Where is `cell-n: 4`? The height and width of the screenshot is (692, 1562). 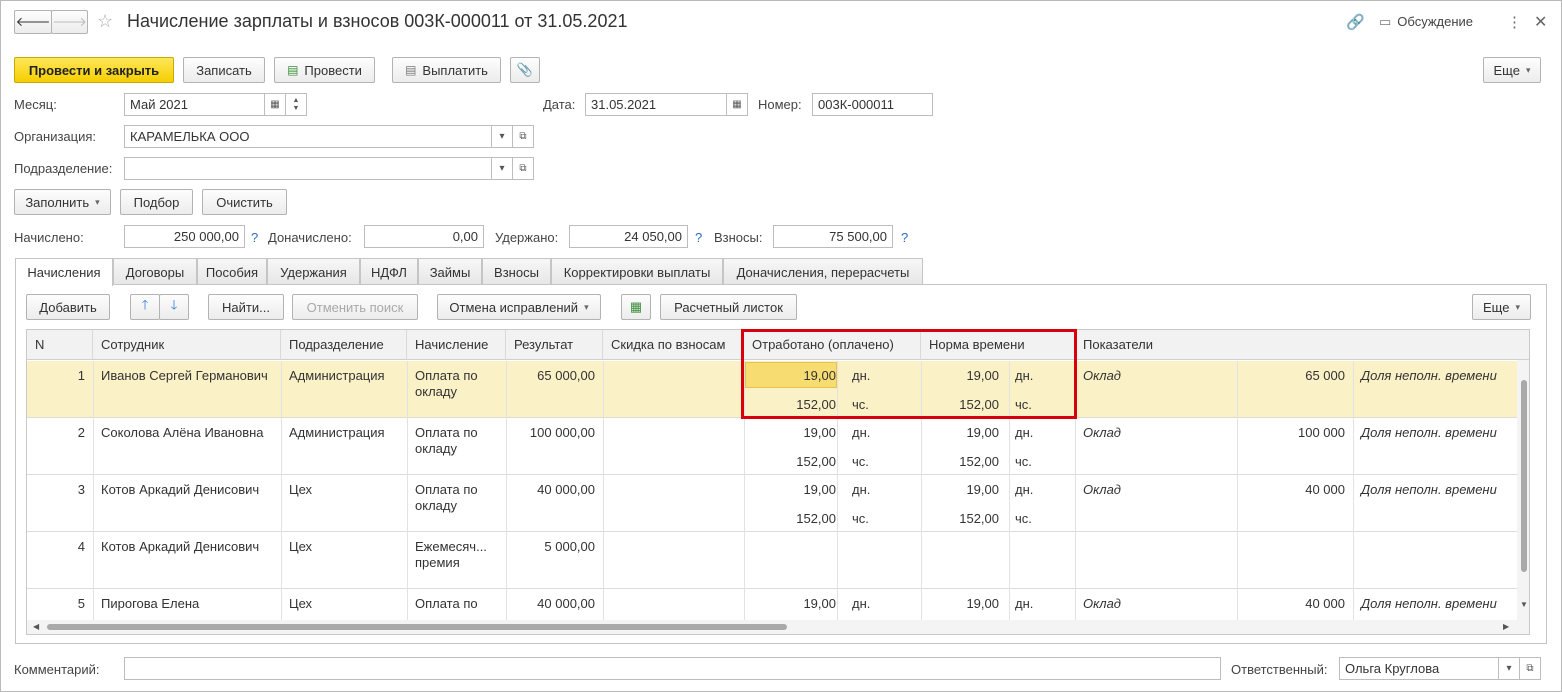
cell-n: 4 is located at coordinates (56, 547).